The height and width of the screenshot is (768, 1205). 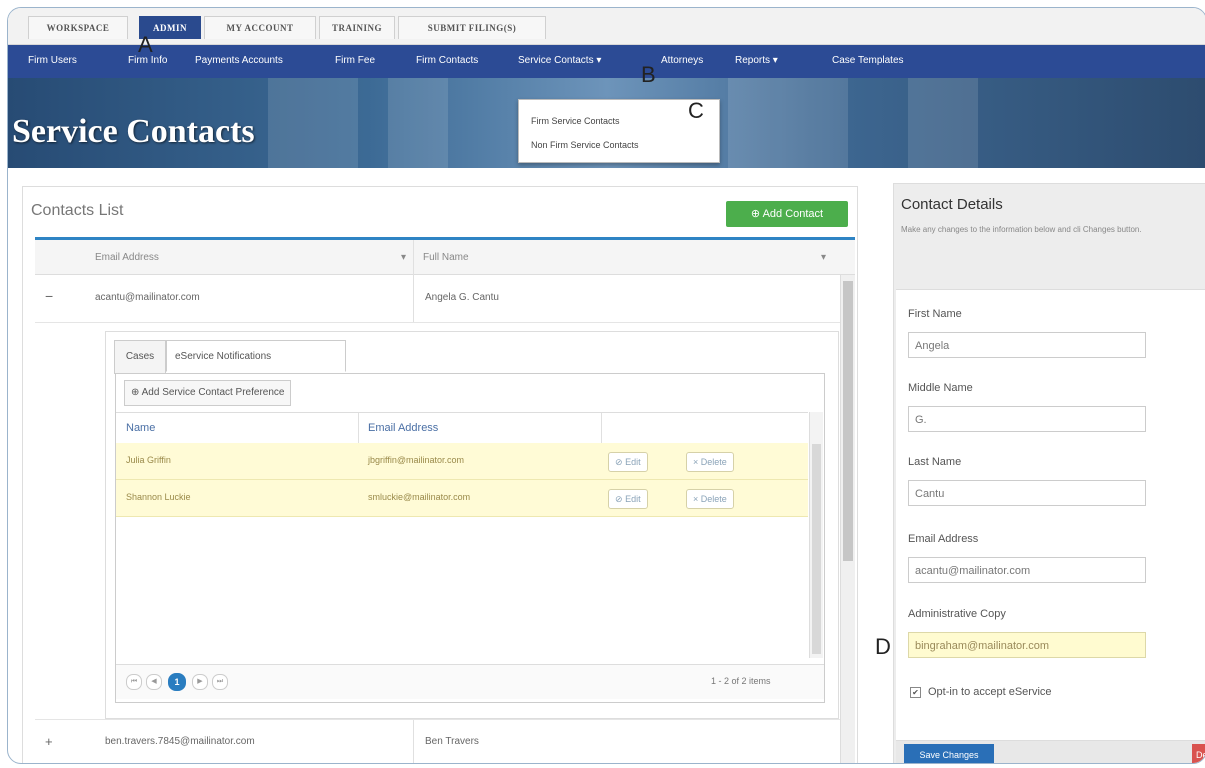 I want to click on page-title: Service Contacts, so click(x=133, y=131).